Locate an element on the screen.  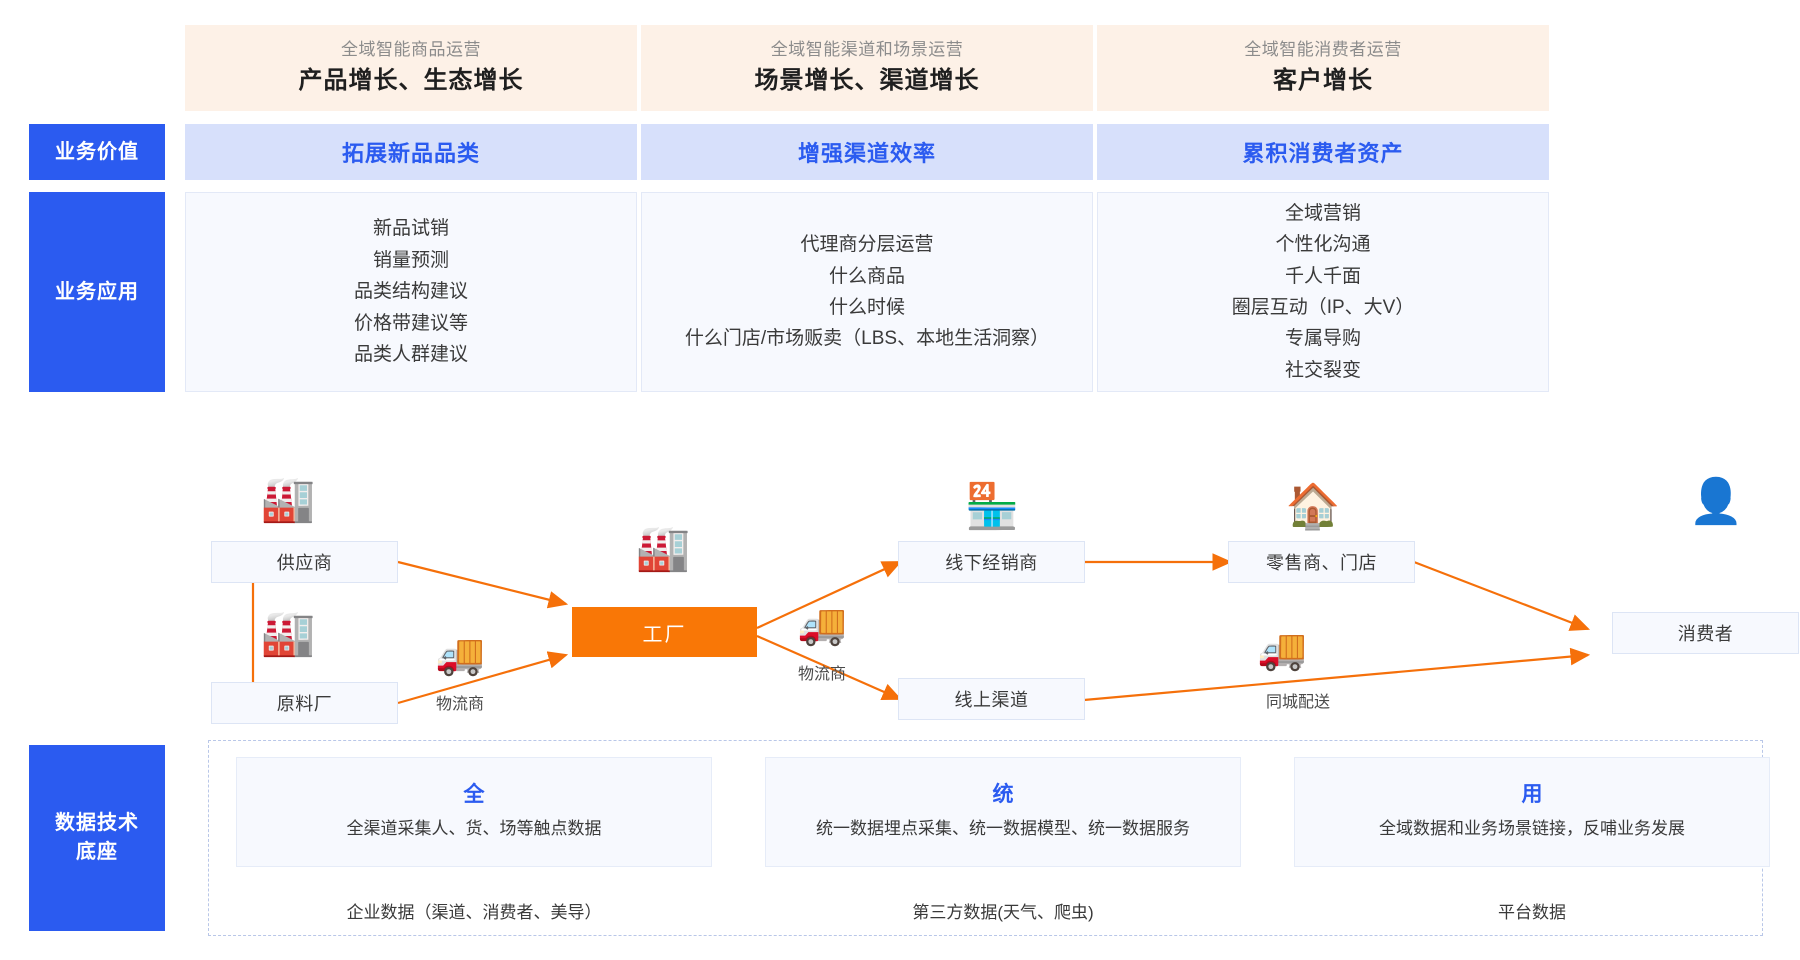
flow-node-supplier: 供应商 is located at coordinates (304, 562).